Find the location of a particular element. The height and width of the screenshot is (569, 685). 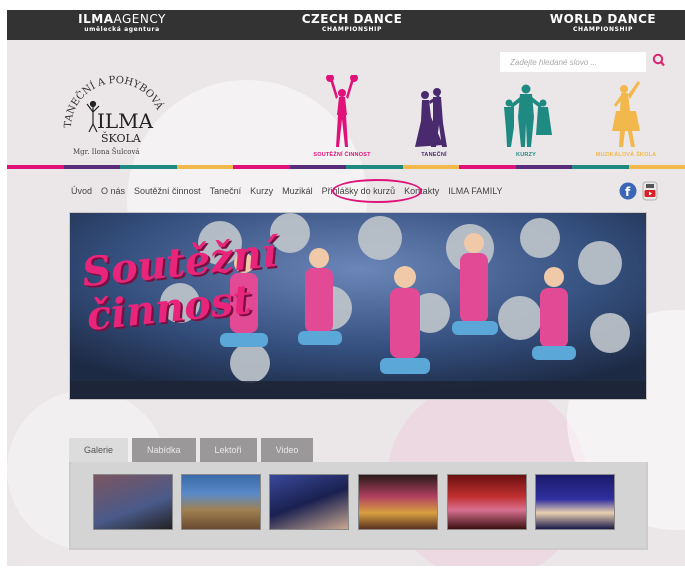

category-kurzy: KURZY is located at coordinates (526, 120).